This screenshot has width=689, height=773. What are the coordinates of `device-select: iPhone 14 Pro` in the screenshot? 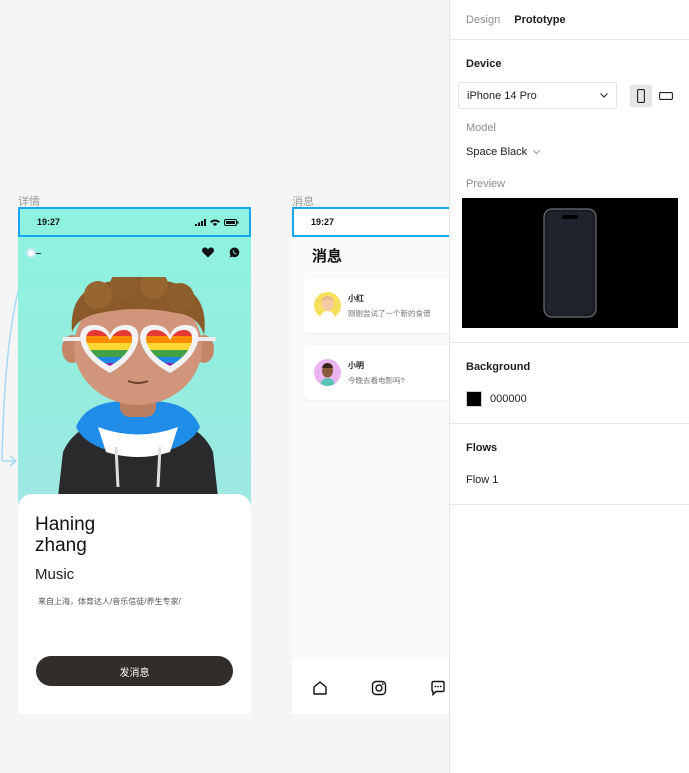 It's located at (537, 95).